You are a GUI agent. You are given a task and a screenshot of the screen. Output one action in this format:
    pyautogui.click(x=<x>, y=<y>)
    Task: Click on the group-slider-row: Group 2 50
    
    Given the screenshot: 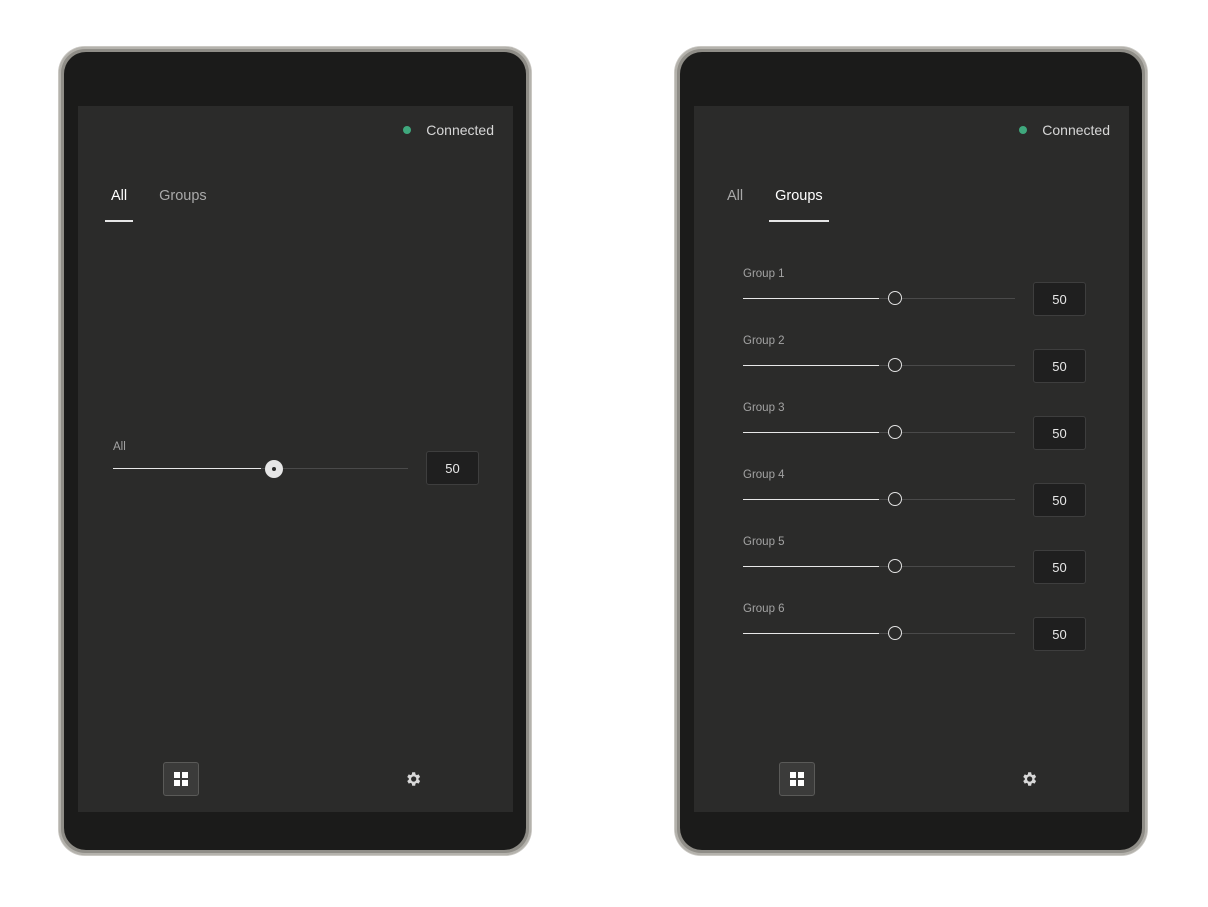 What is the action you would take?
    pyautogui.click(x=915, y=359)
    